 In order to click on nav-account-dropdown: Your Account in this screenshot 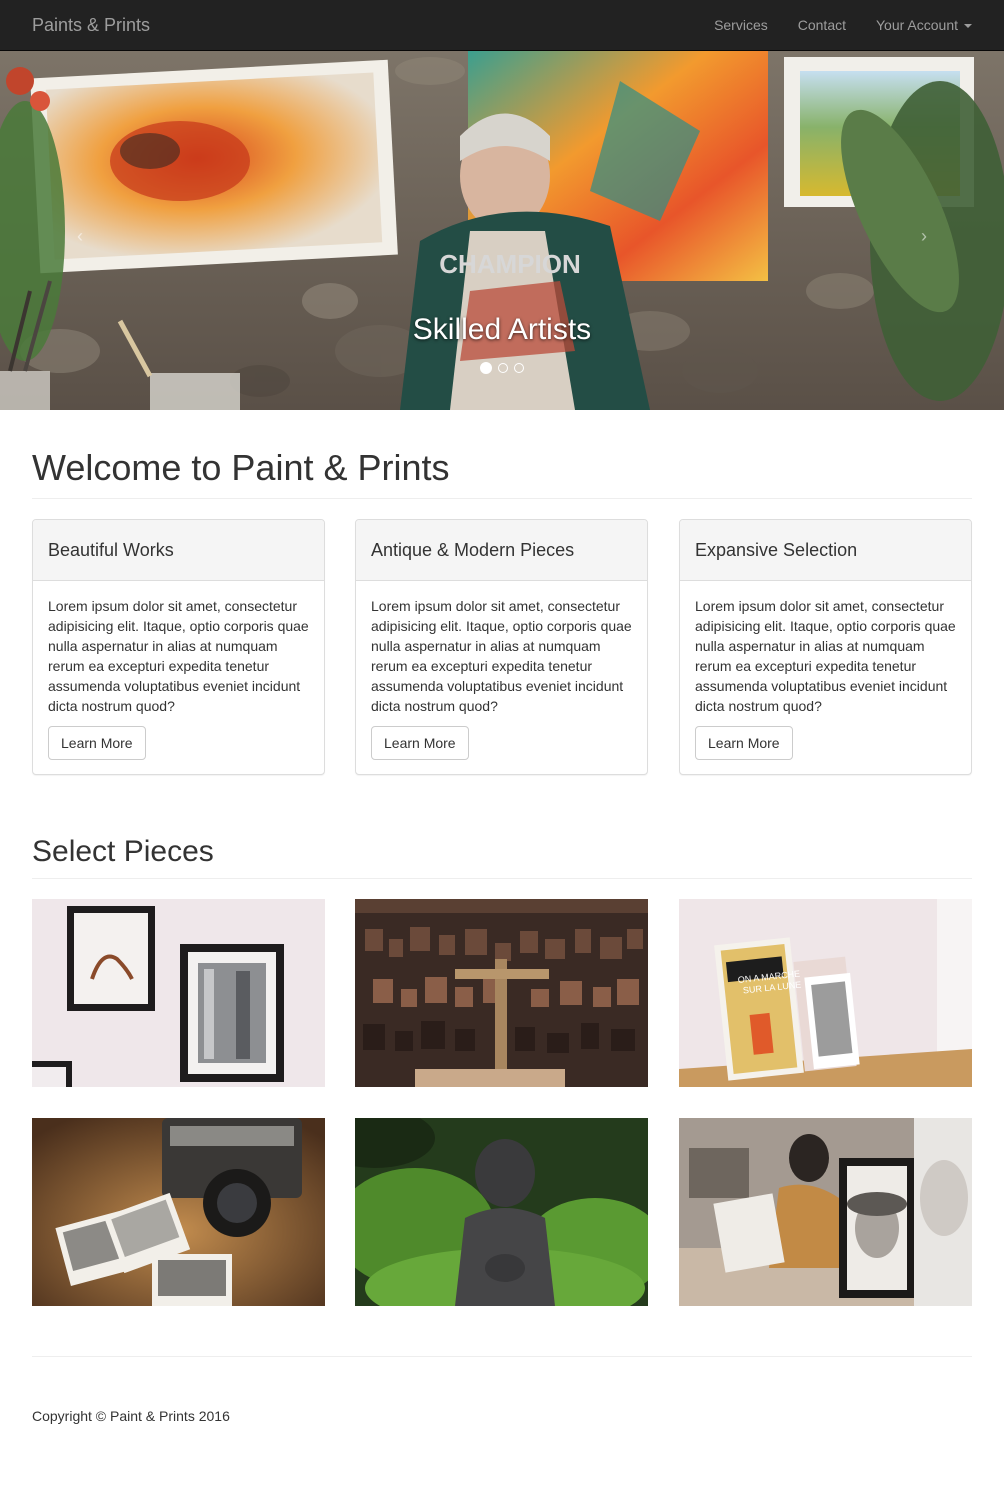, I will do `click(924, 25)`.